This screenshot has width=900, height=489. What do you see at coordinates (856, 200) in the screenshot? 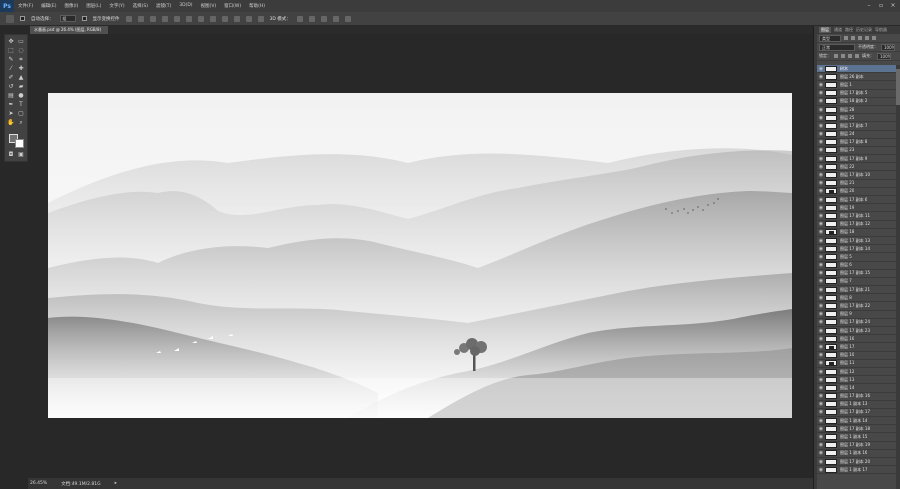
I see `layer-row: ◉ 图层 17 副本 6` at bounding box center [856, 200].